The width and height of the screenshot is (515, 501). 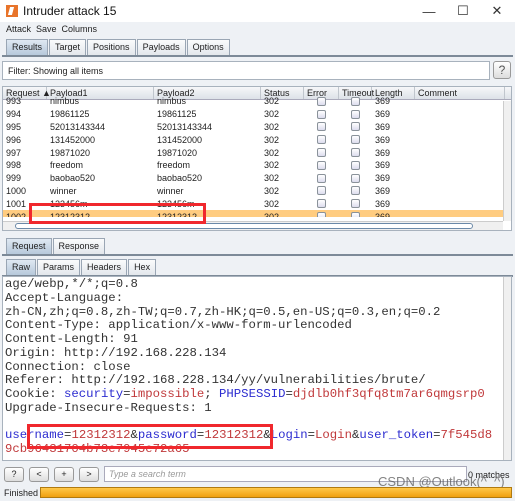 I want to click on filter-bar: Filter: Showing all items, so click(x=246, y=70).